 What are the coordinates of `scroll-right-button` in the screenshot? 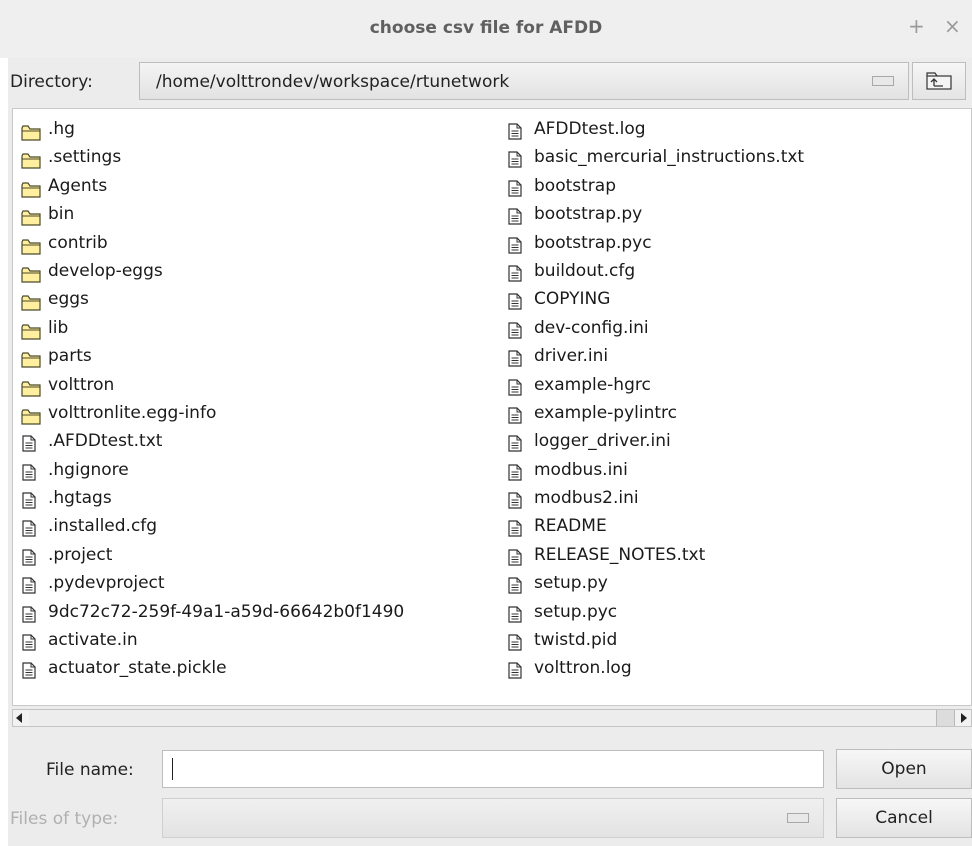 It's located at (962, 718).